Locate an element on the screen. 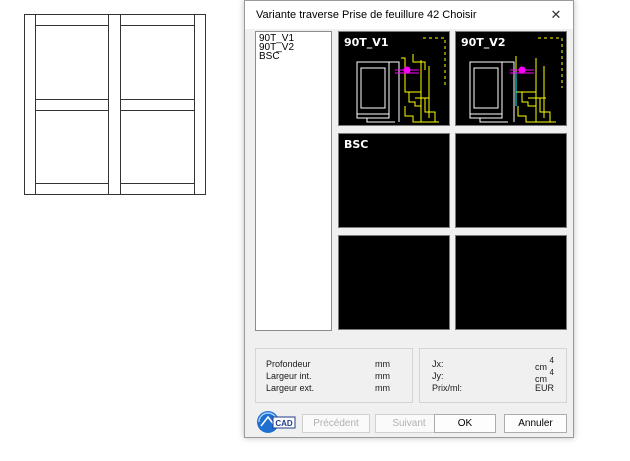 Image resolution: width=630 pixels, height=461 pixels. close-icon: ✕ is located at coordinates (556, 14).